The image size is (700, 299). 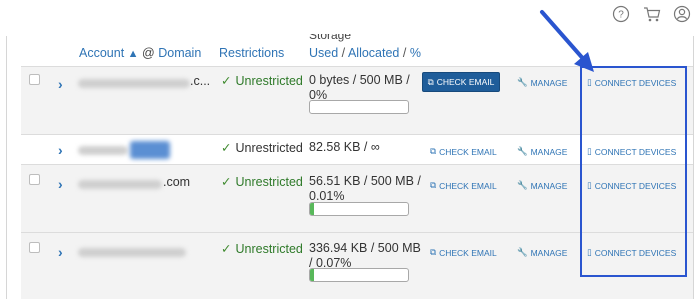 What do you see at coordinates (251, 53) in the screenshot?
I see `restrictions-header: Restrictions` at bounding box center [251, 53].